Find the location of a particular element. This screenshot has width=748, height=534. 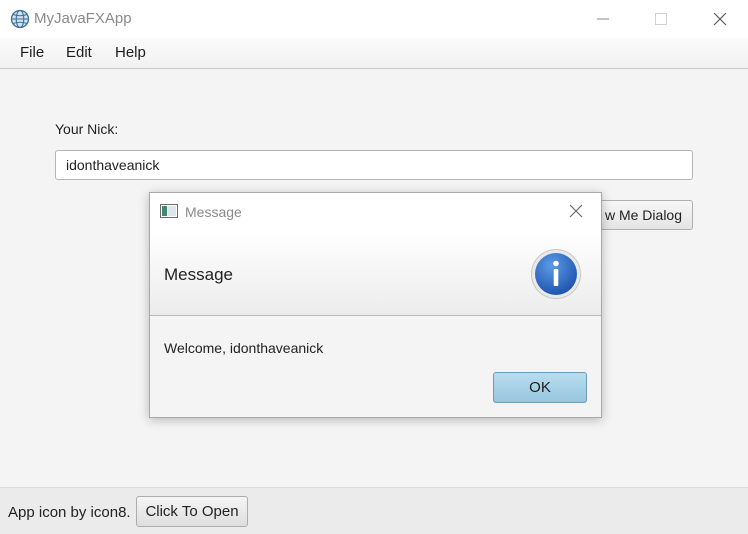

dialog-header-text: Message is located at coordinates (198, 274).